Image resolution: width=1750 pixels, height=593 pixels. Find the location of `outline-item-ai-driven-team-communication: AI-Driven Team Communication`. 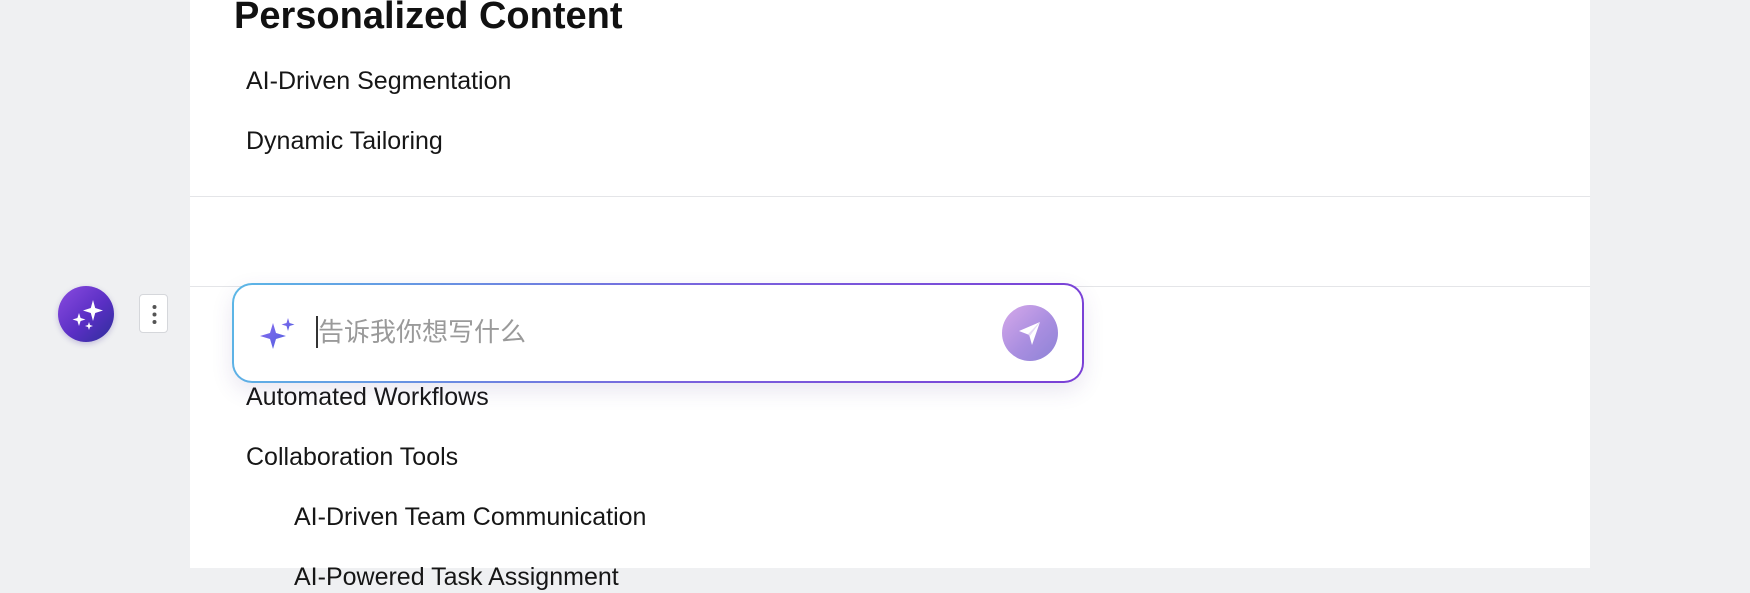

outline-item-ai-driven-team-communication: AI-Driven Team Communication is located at coordinates (470, 517).